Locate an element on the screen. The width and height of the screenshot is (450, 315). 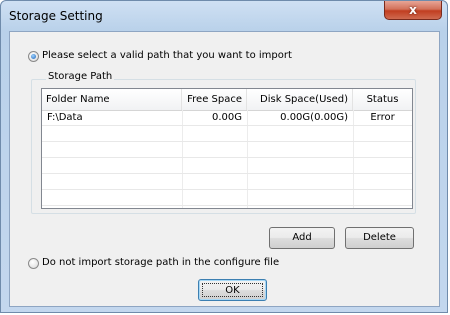
no-import-radio is located at coordinates (33, 263).